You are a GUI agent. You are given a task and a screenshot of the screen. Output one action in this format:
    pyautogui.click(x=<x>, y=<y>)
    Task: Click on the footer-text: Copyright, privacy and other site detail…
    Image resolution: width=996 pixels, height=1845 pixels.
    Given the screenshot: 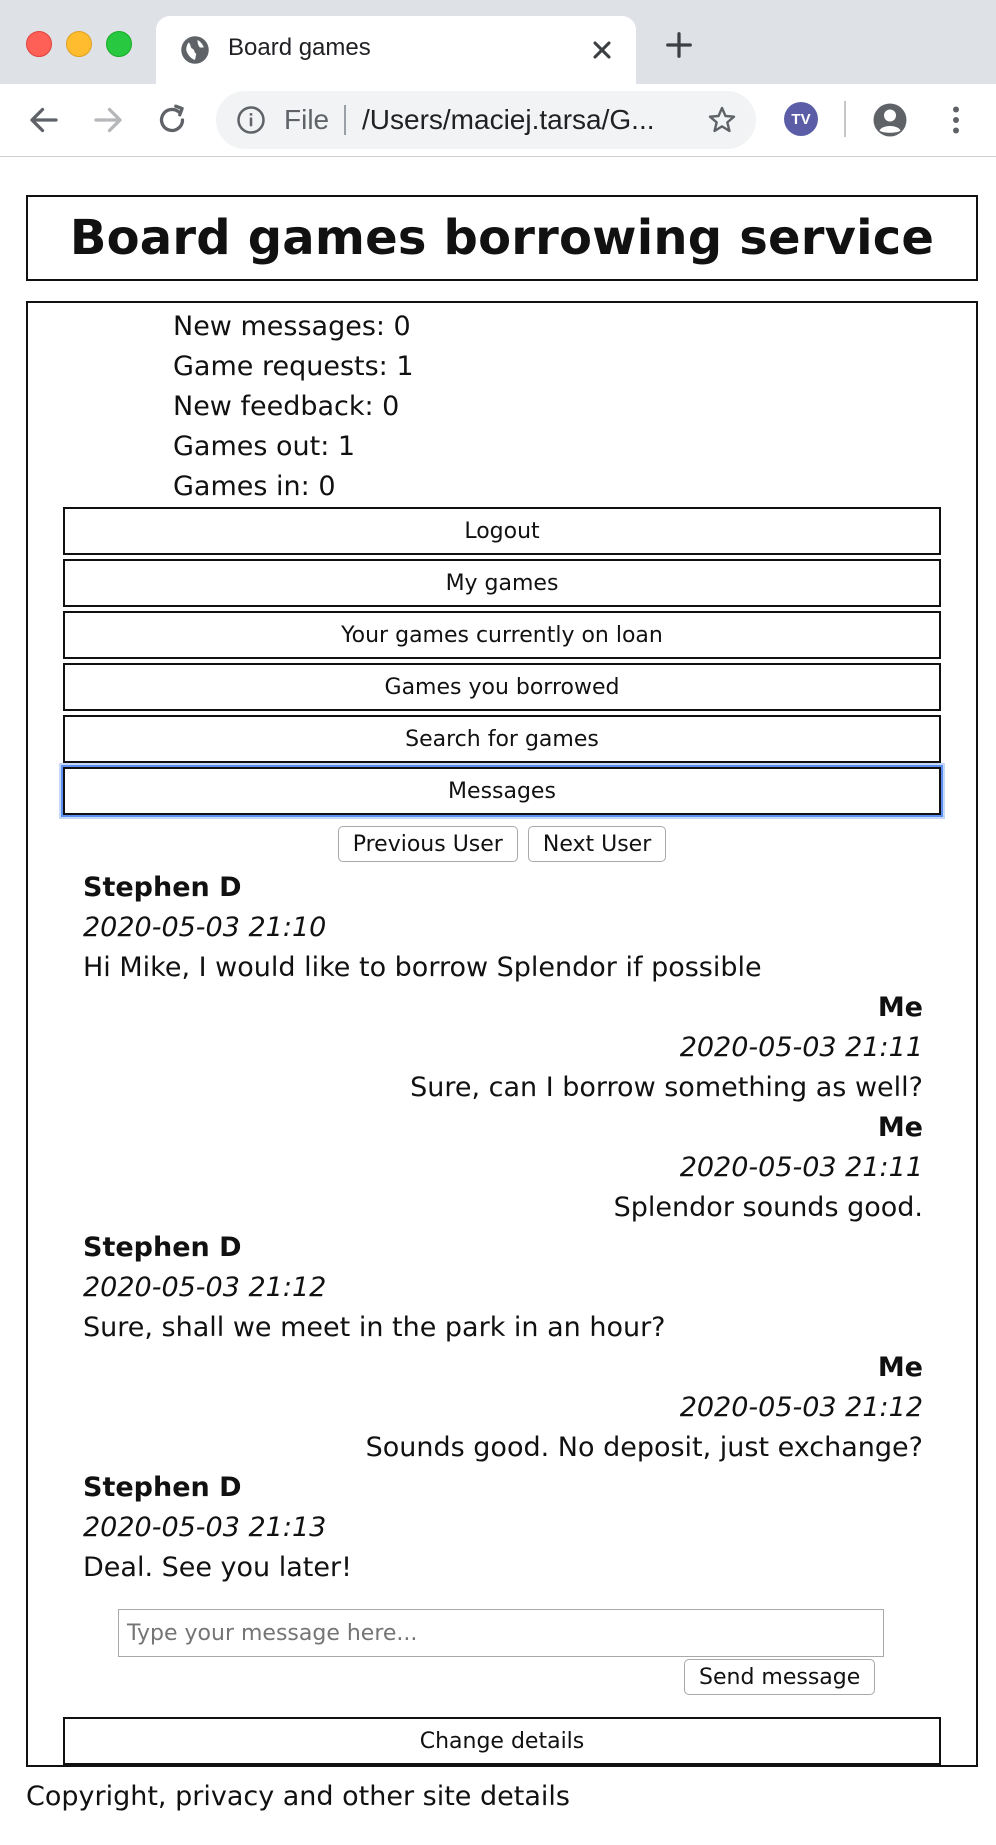 What is the action you would take?
    pyautogui.click(x=298, y=1796)
    